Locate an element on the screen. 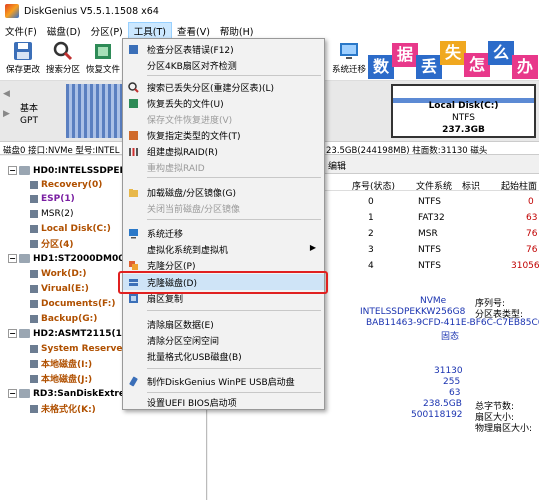 Image resolution: width=539 pixels, height=500 pixels. menu-item-virtualize: 虚拟化系统到虚拟机 ▶ is located at coordinates (223, 249).